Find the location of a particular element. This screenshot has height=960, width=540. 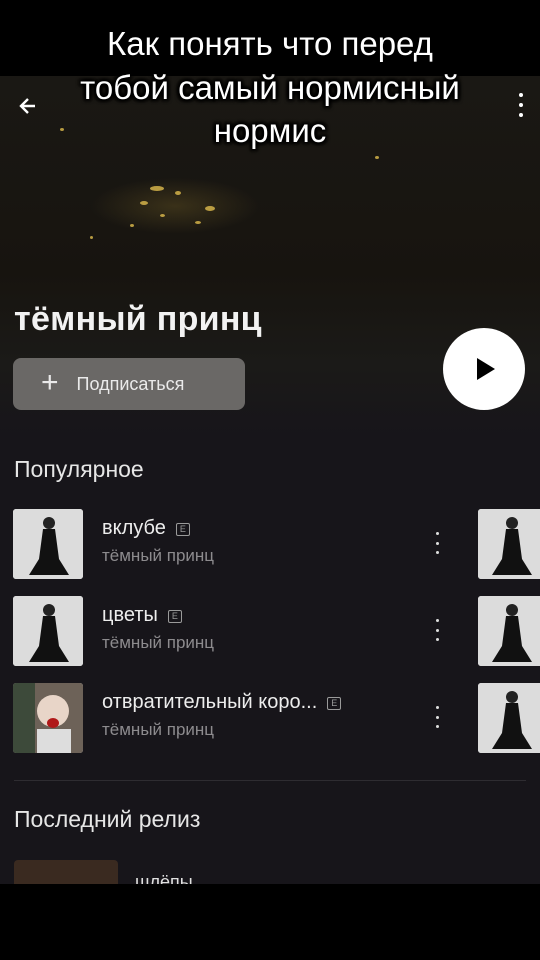

track-row: цветы E тёмный принц is located at coordinates (270, 632).